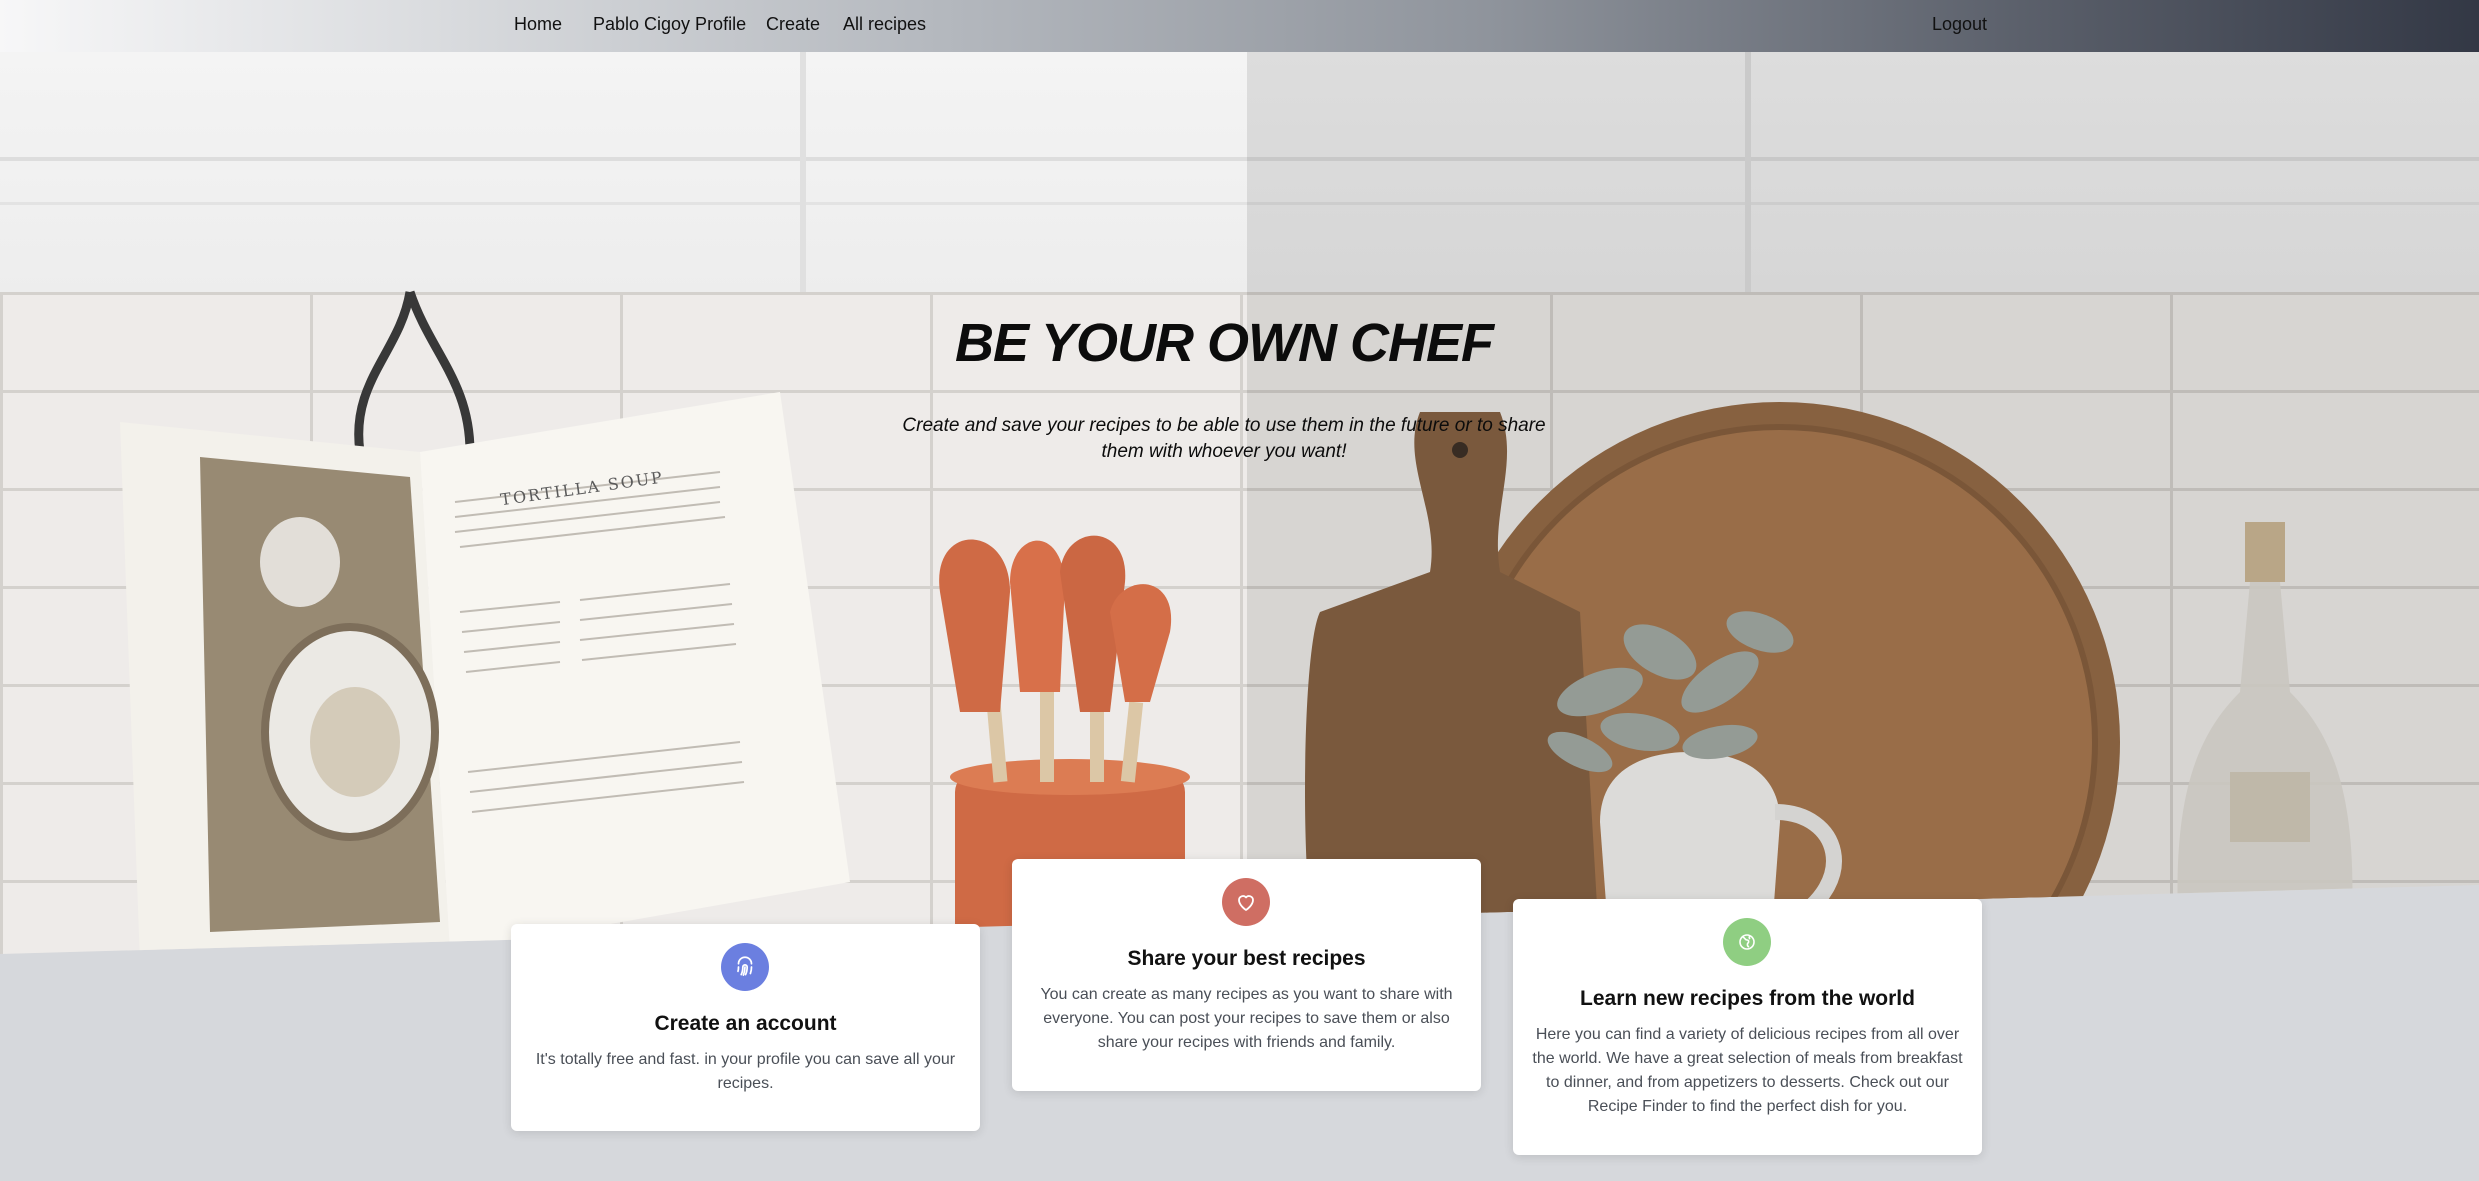  What do you see at coordinates (1224, 343) in the screenshot?
I see `hero-title: BE YOUR OWN CHEF` at bounding box center [1224, 343].